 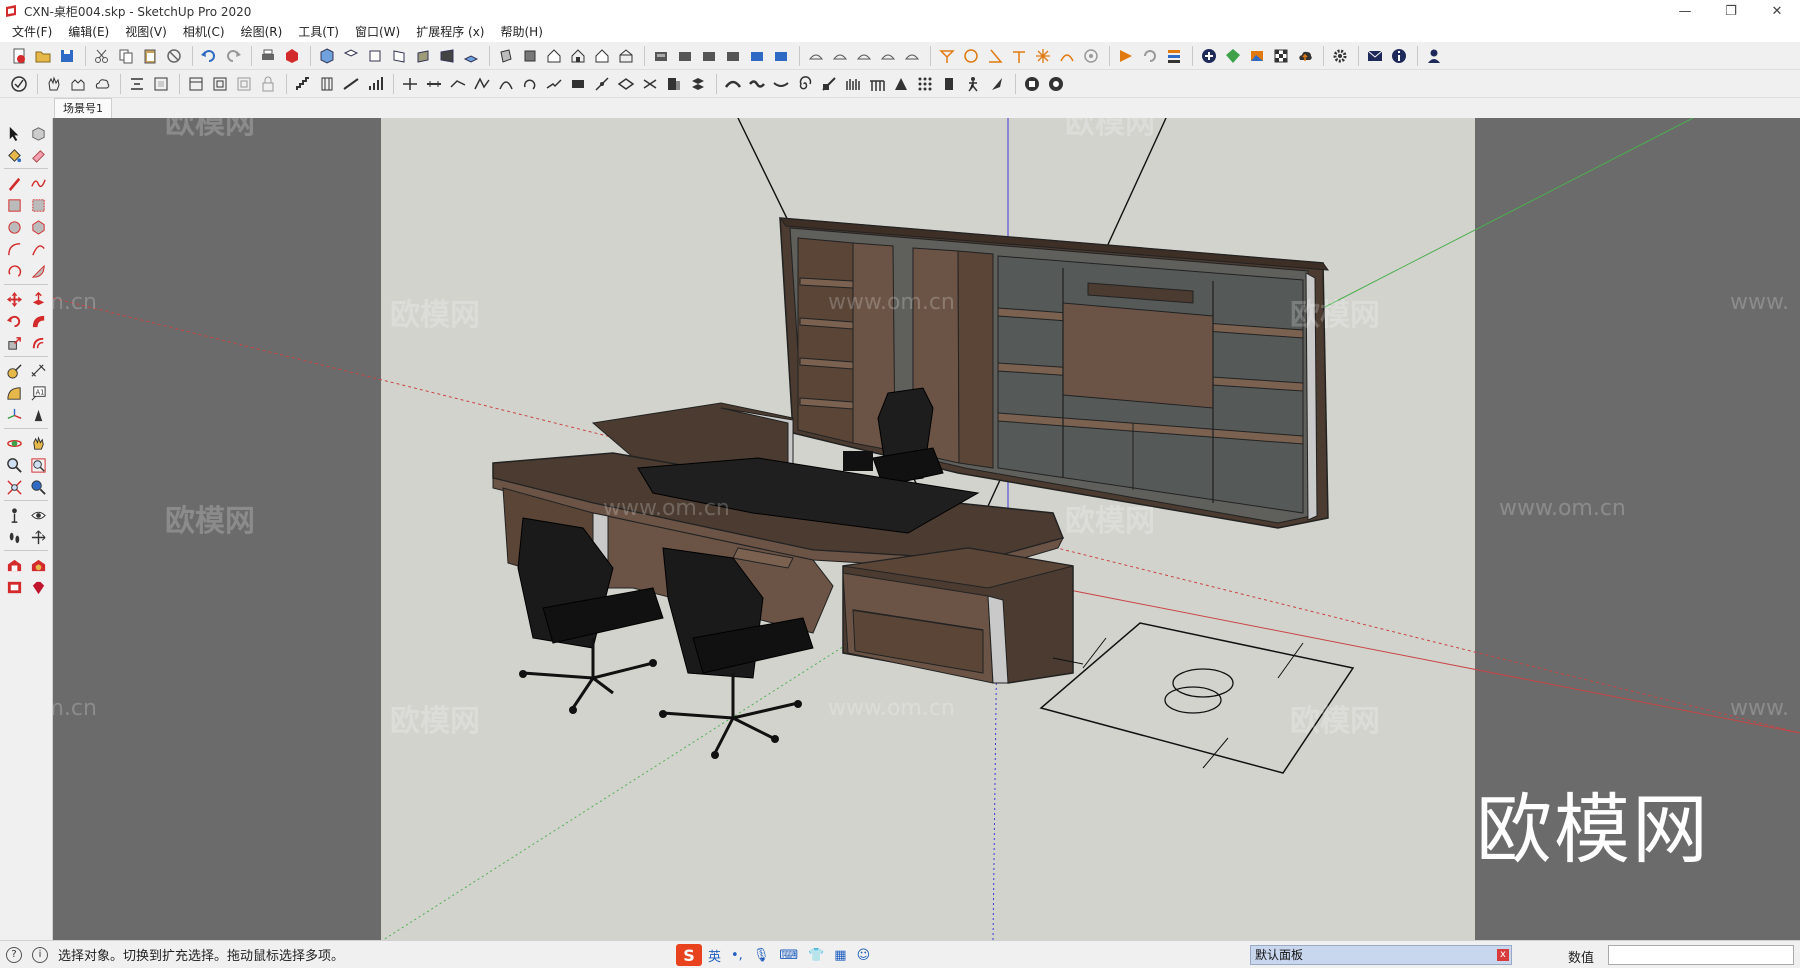 I want to click on menu-extensions: 扩展程序 (x), so click(x=450, y=32).